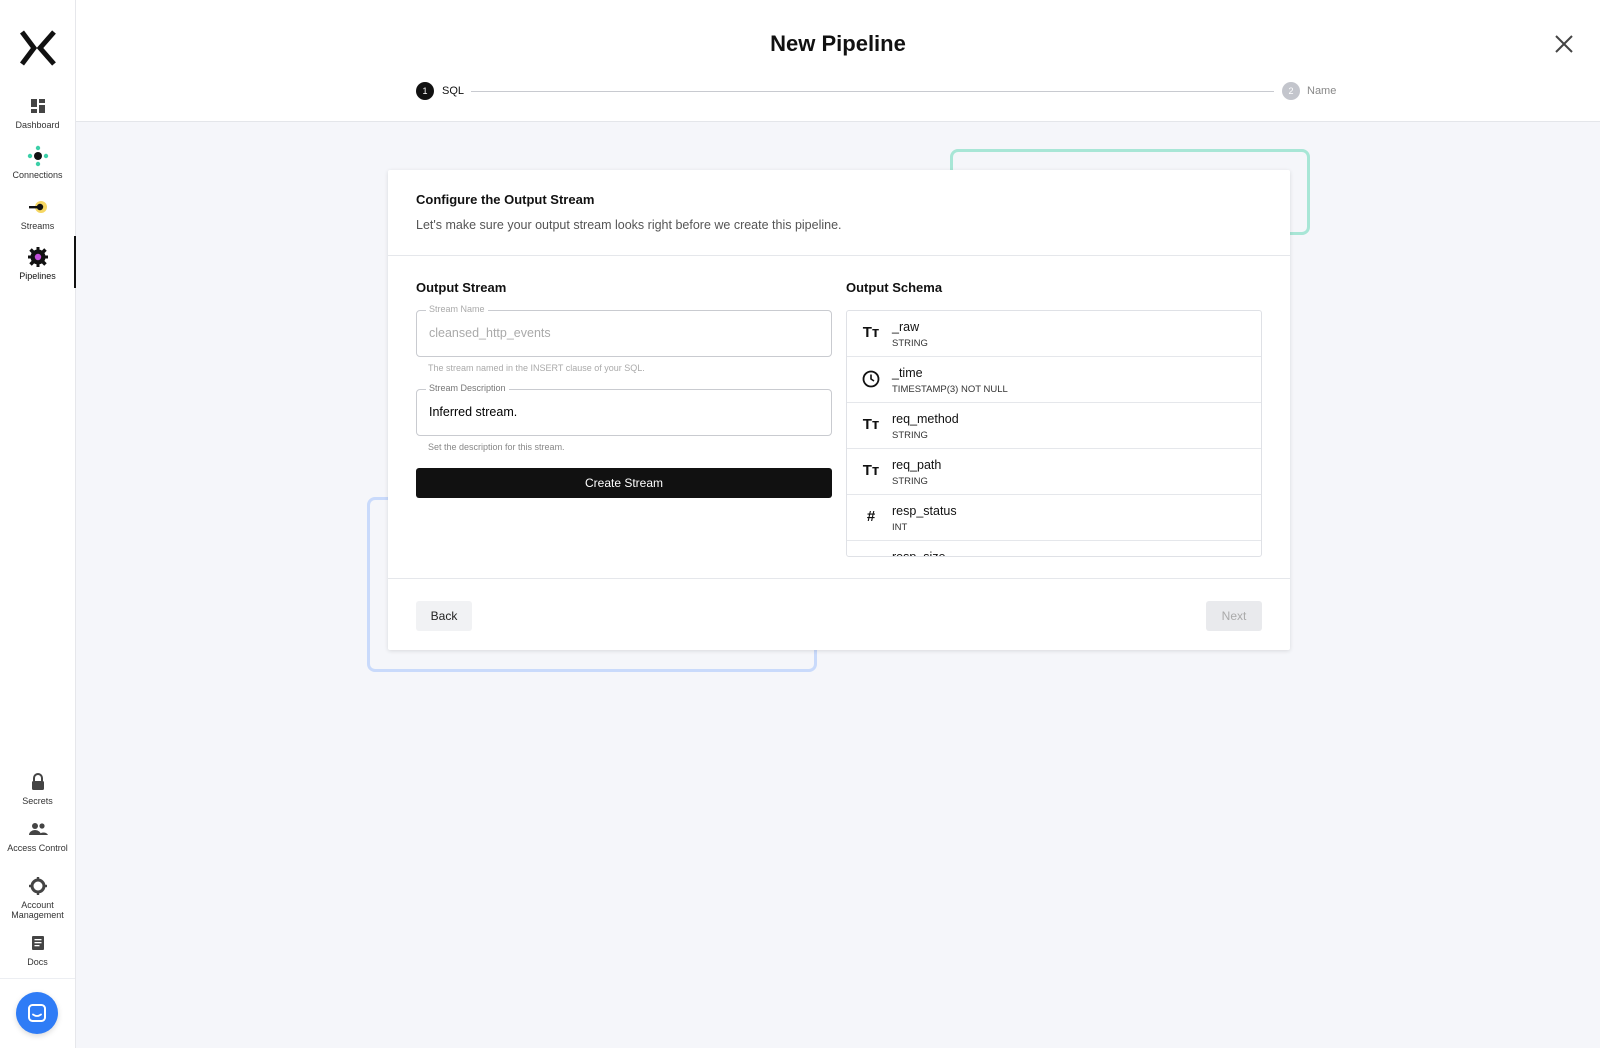  I want to click on stream-name-input, so click(624, 333).